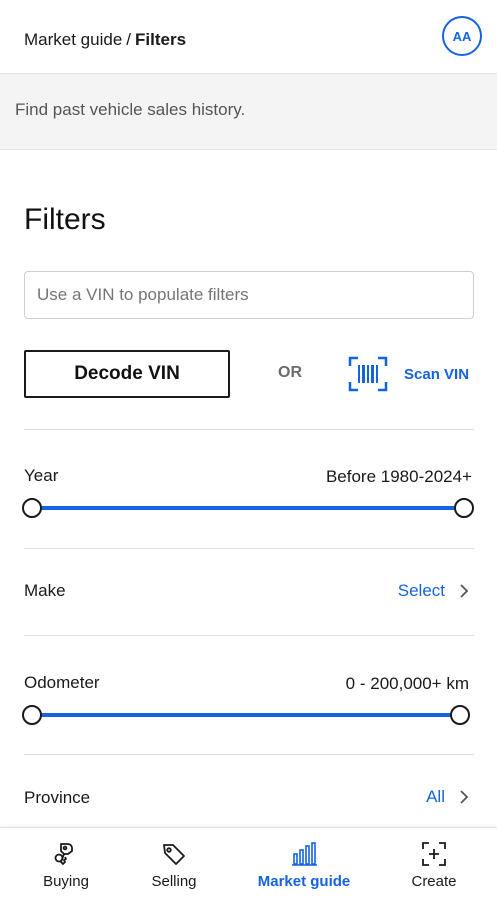 This screenshot has width=497, height=900. I want to click on nav-item-selling: Selling, so click(174, 864).